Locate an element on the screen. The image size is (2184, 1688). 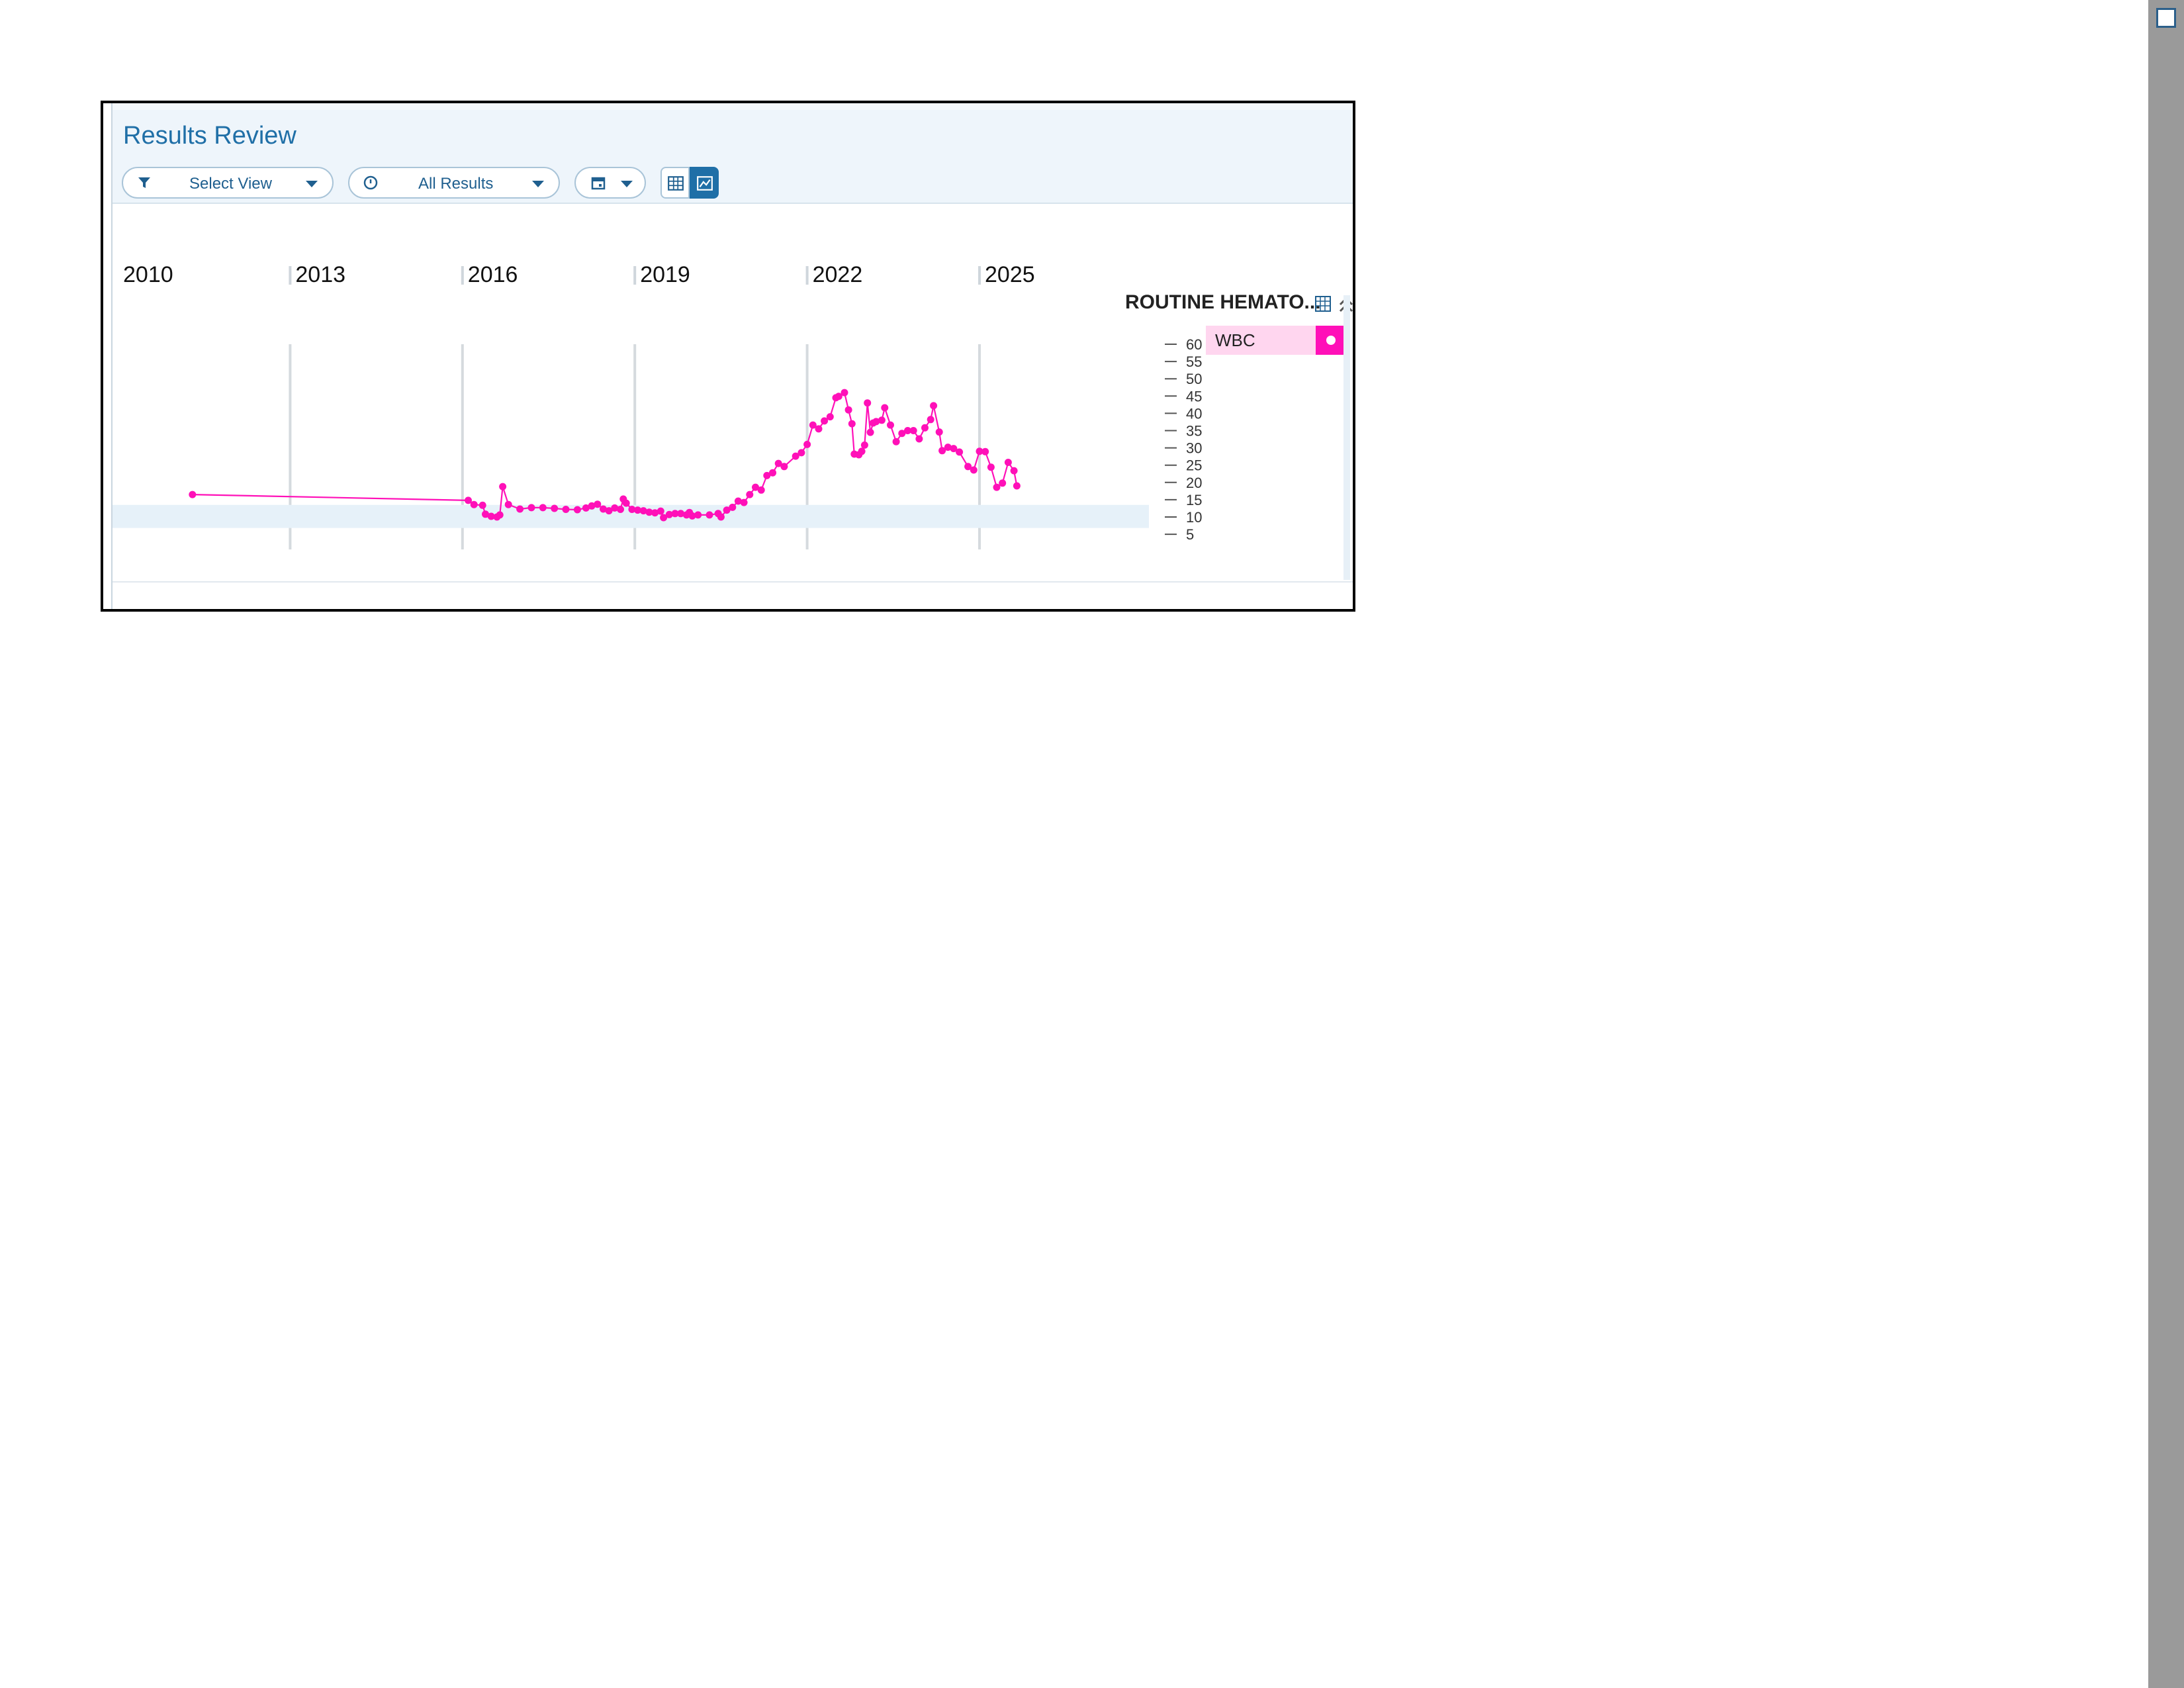
chart-icon is located at coordinates (705, 183).